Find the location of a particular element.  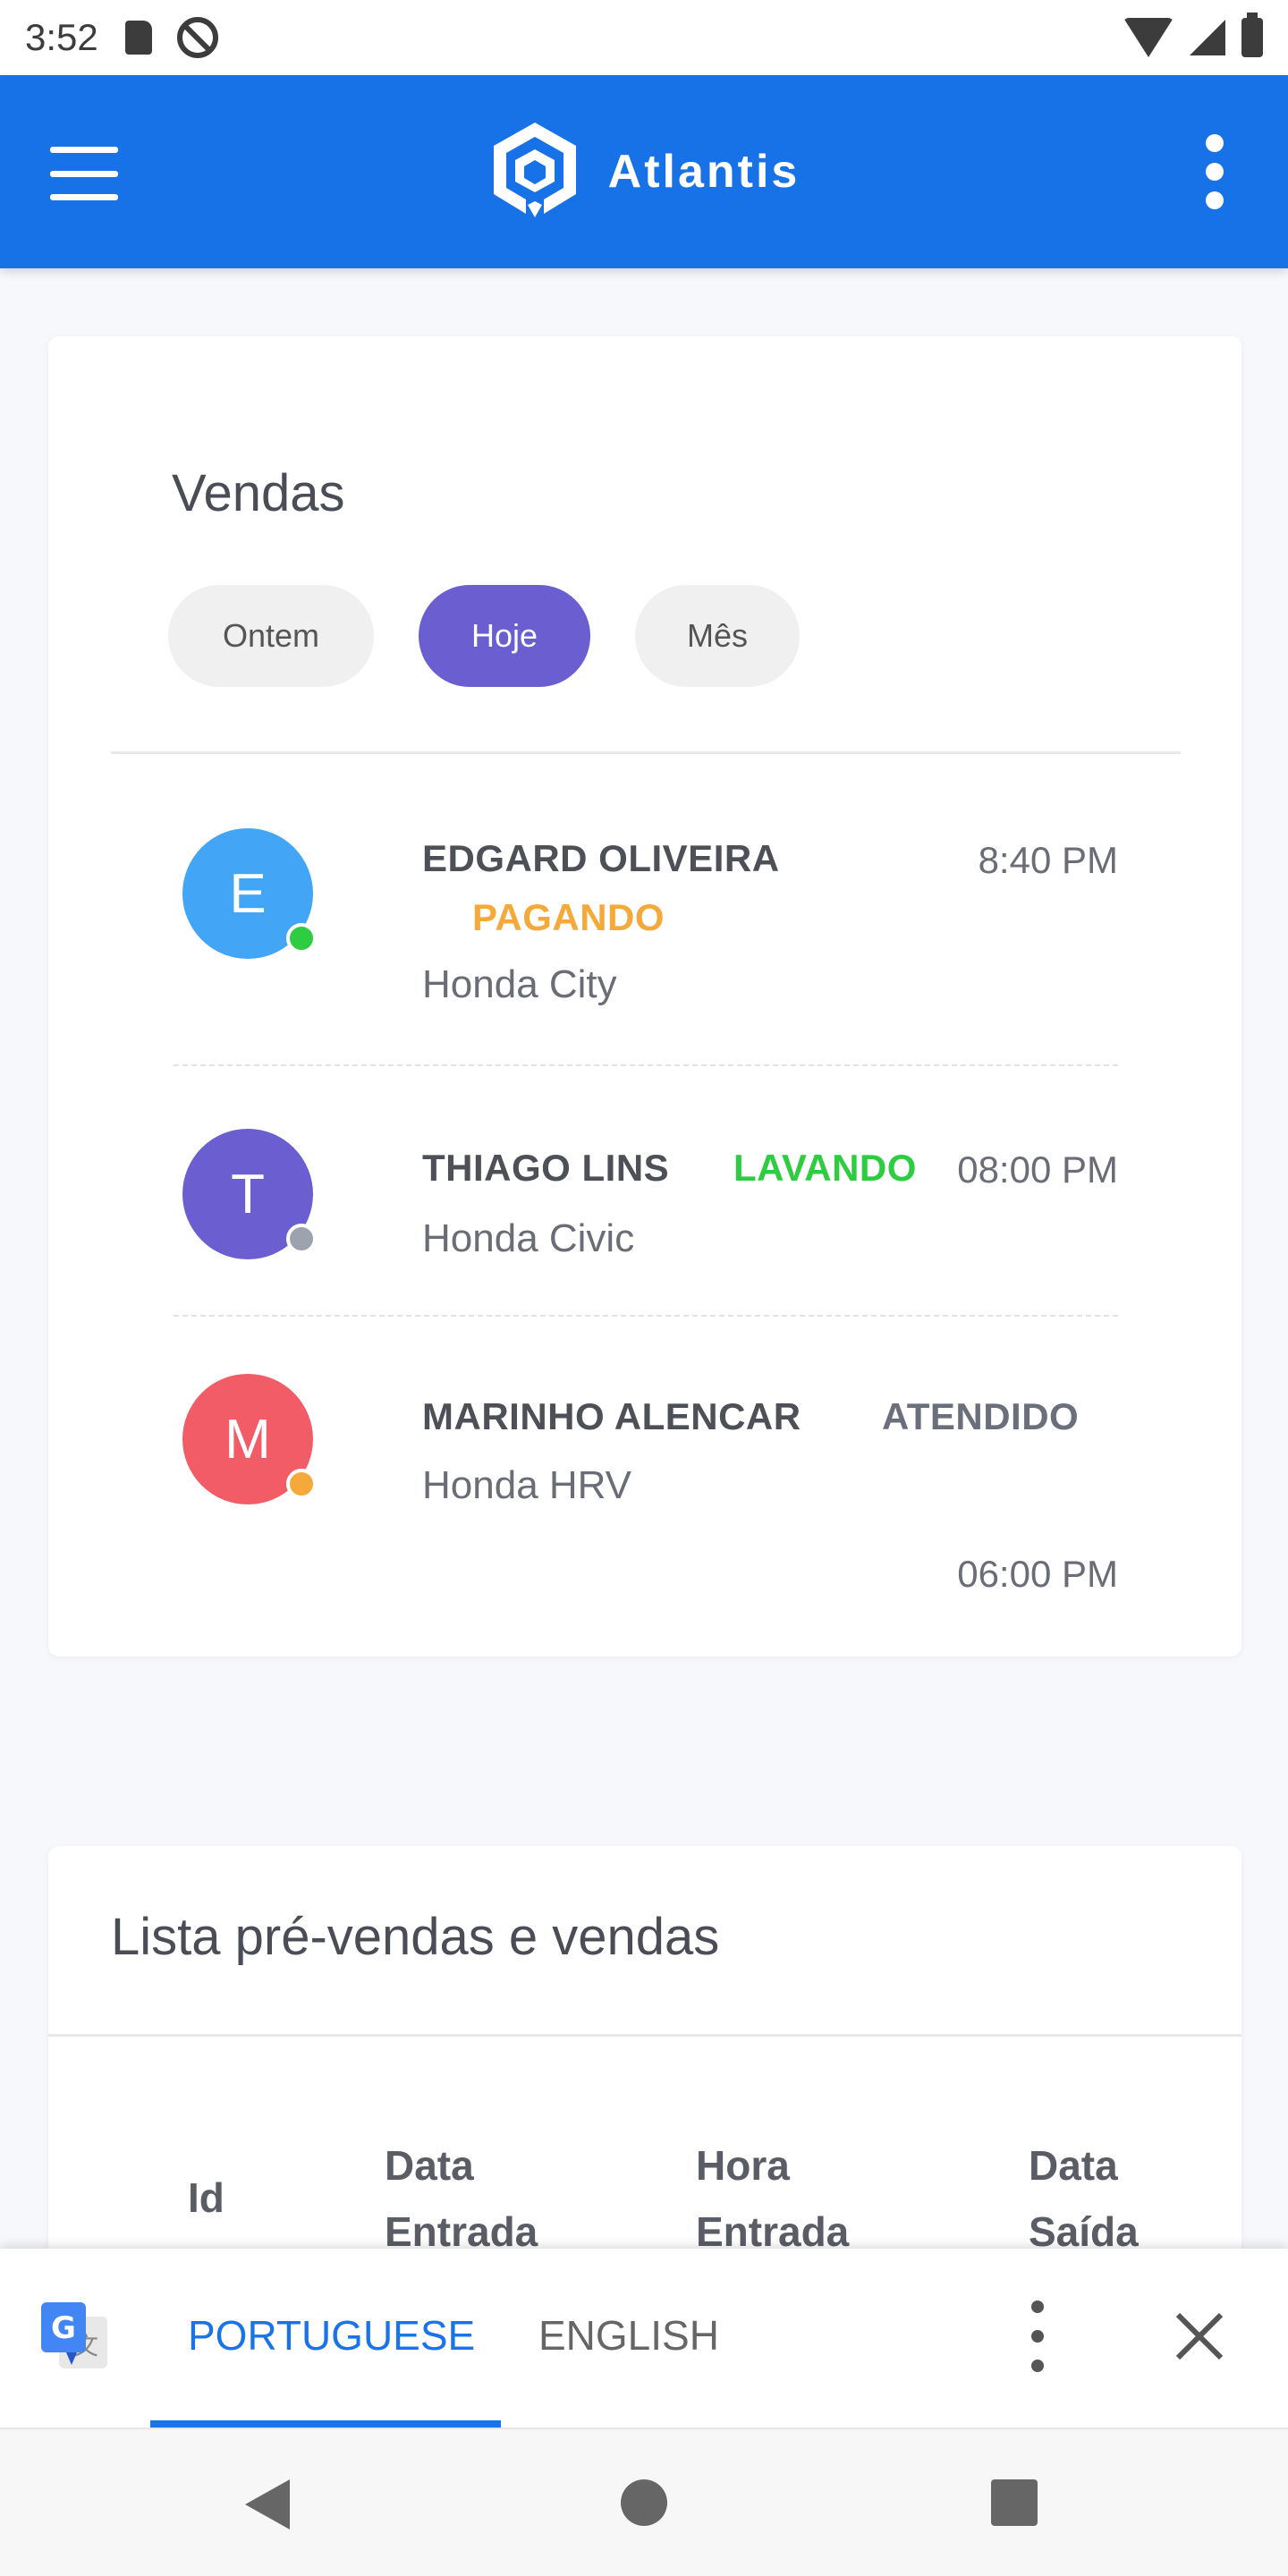

avatar: T is located at coordinates (249, 1194).